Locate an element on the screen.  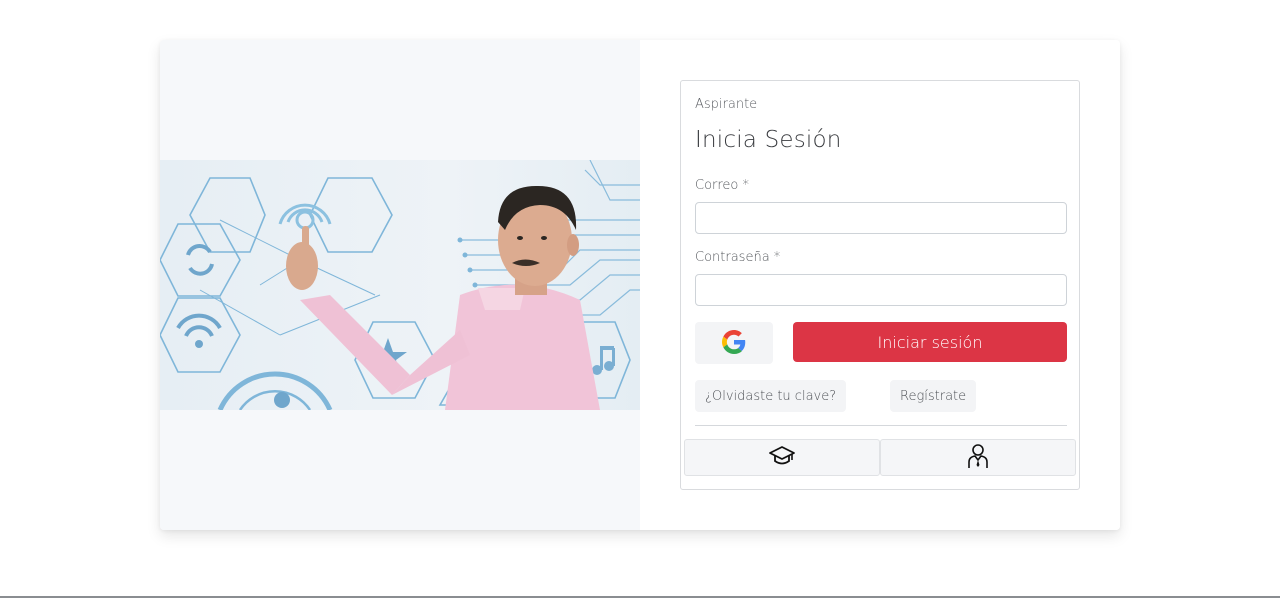
page-title: Inicia Sesión is located at coordinates (768, 140).